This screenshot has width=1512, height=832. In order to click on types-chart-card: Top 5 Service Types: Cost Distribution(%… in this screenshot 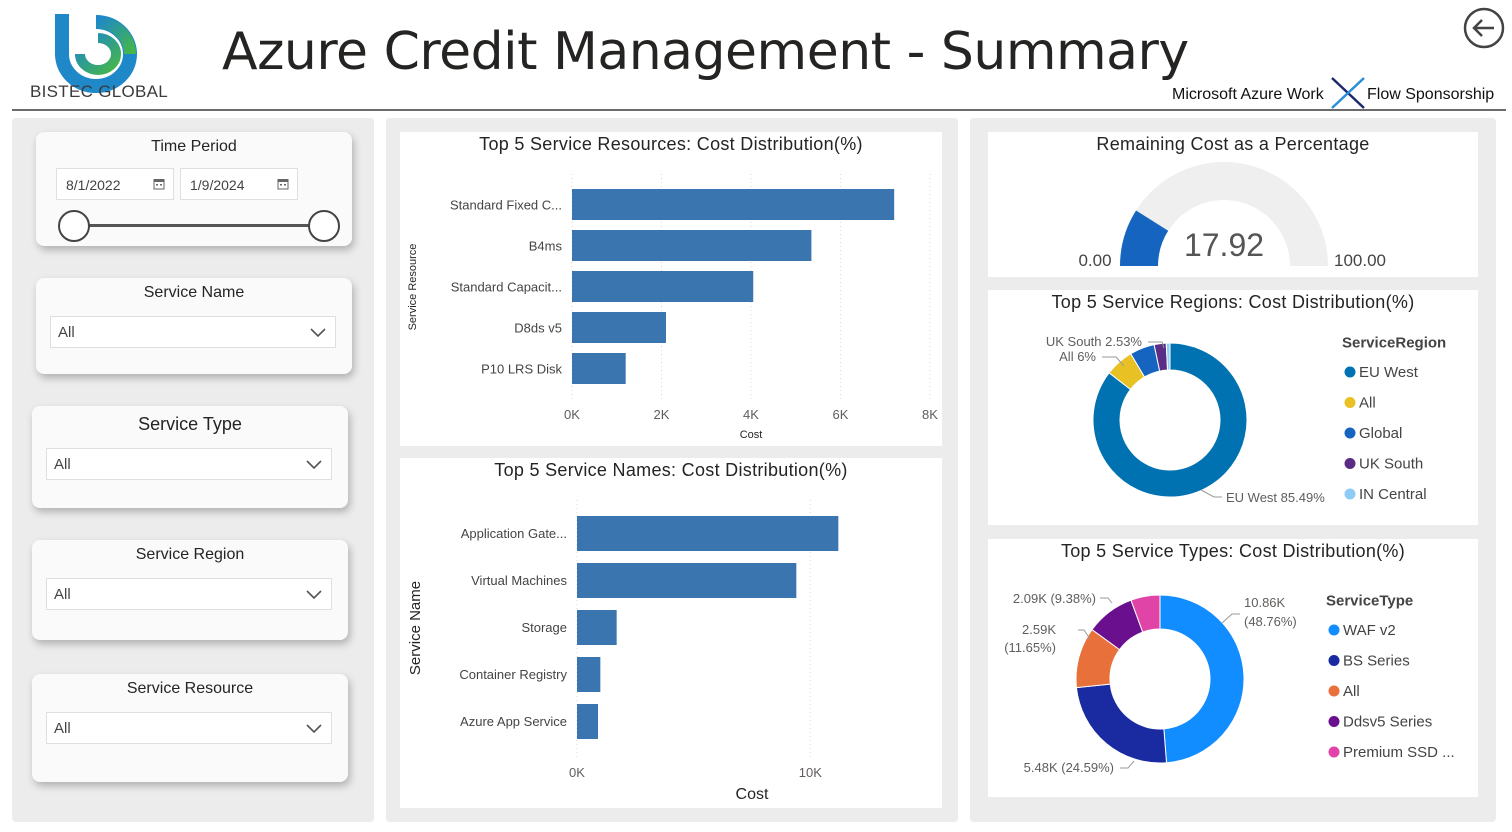, I will do `click(1233, 668)`.